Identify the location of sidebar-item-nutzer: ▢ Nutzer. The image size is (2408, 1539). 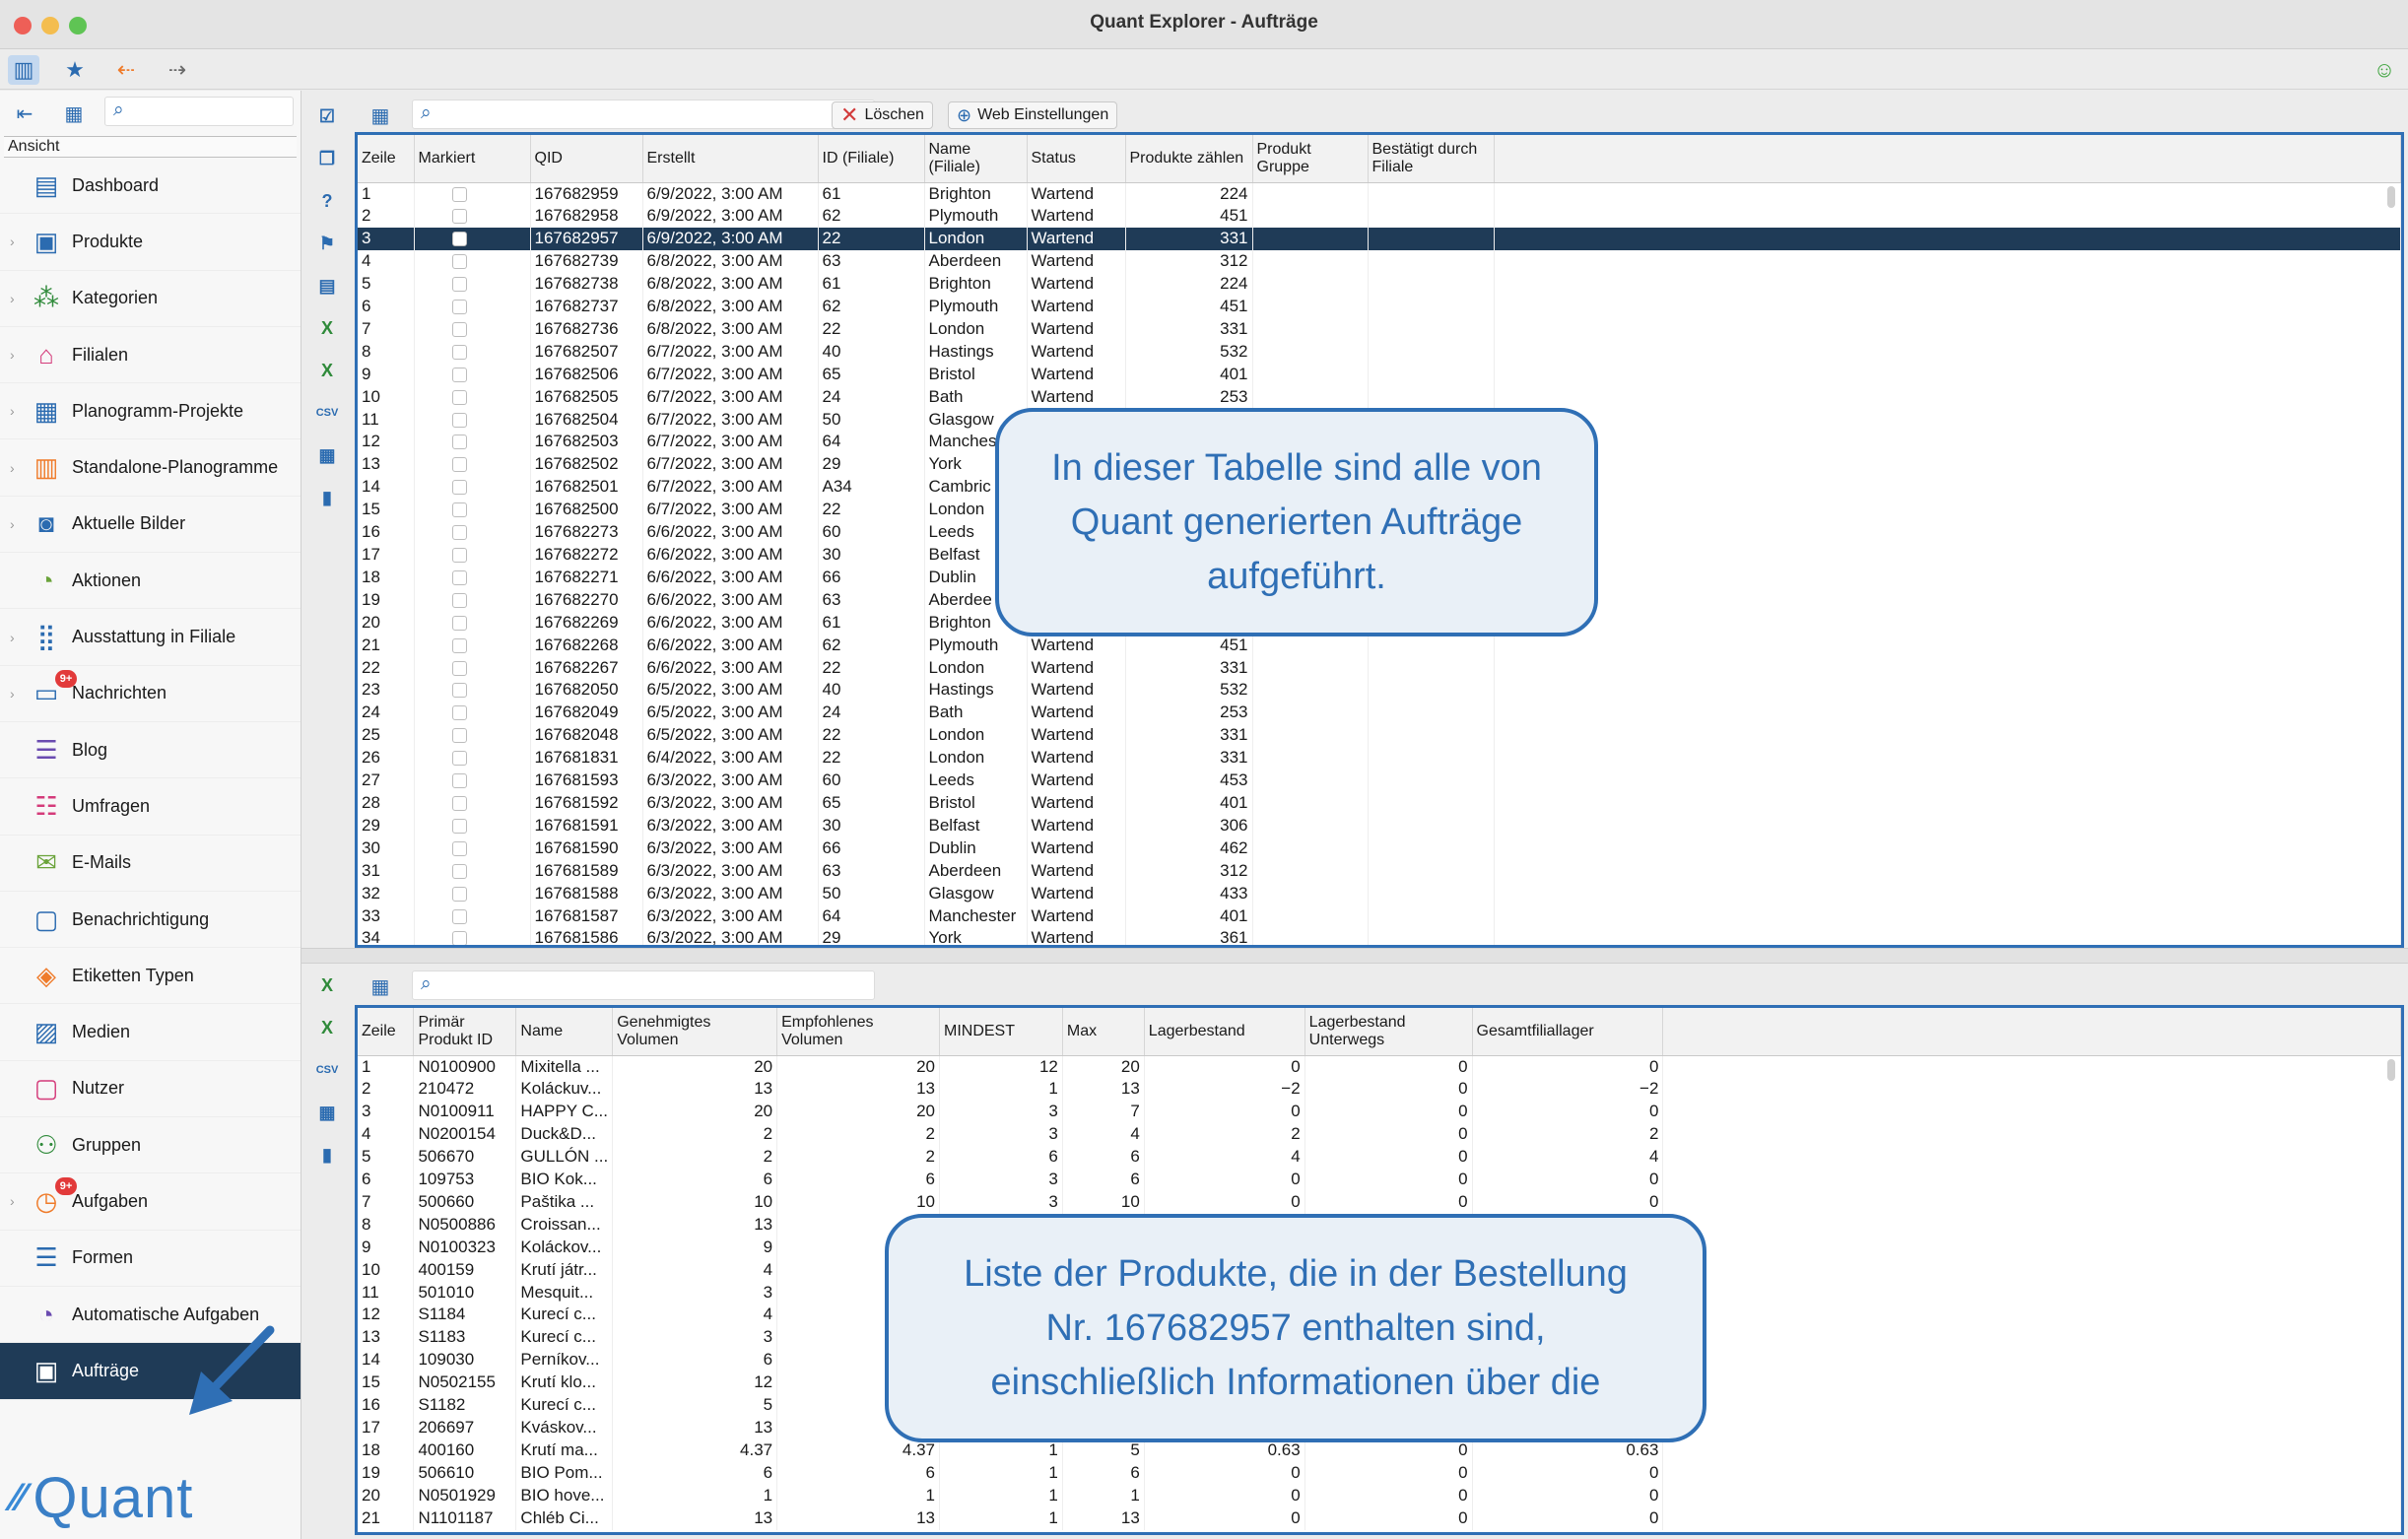
(150, 1089).